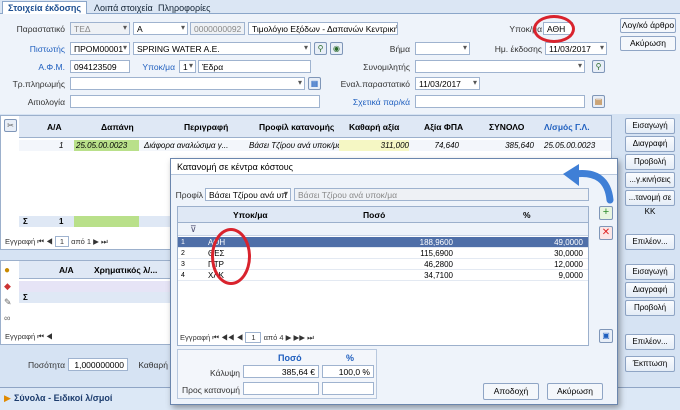  Describe the element at coordinates (444, 127) in the screenshot. I see `col-fpa: Αξία ΦΠΑ` at that location.